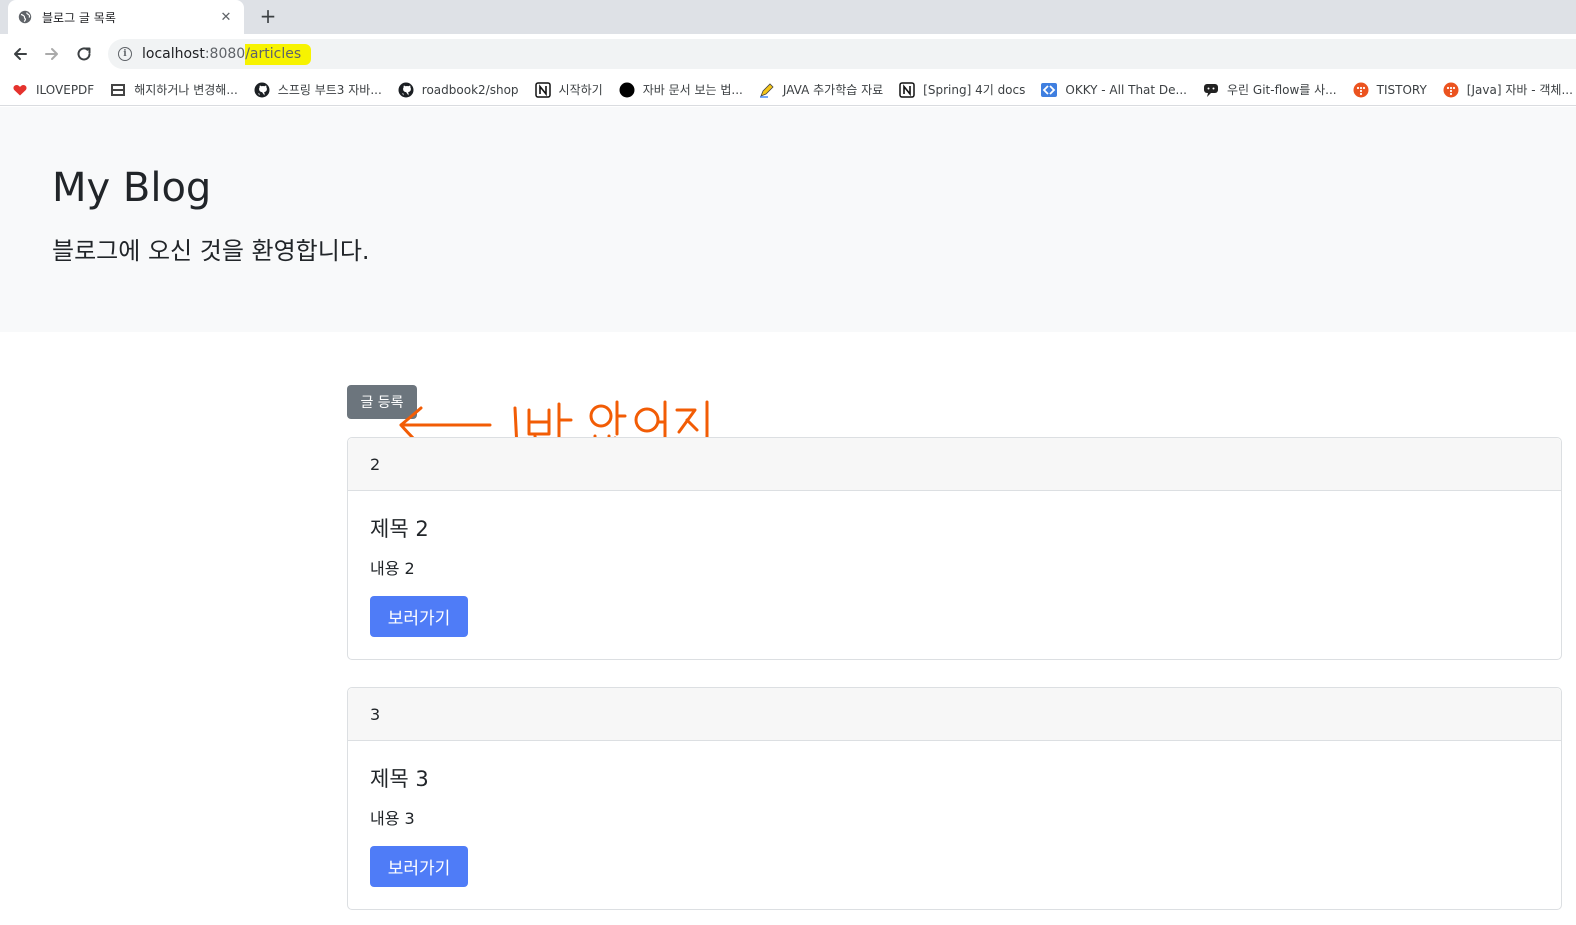  Describe the element at coordinates (125, 54) in the screenshot. I see `info-icon: i` at that location.